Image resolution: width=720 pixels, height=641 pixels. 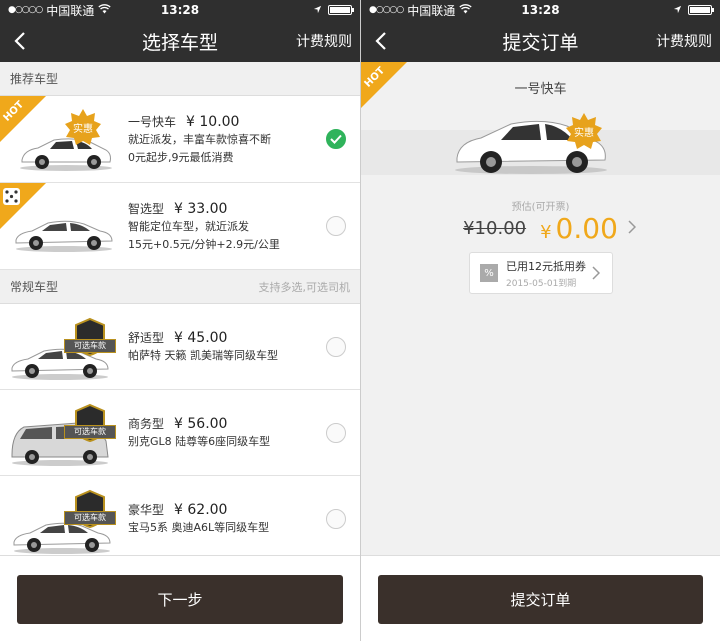 What do you see at coordinates (180, 41) in the screenshot?
I see `nav-bar: 选择车型 计费规则` at bounding box center [180, 41].